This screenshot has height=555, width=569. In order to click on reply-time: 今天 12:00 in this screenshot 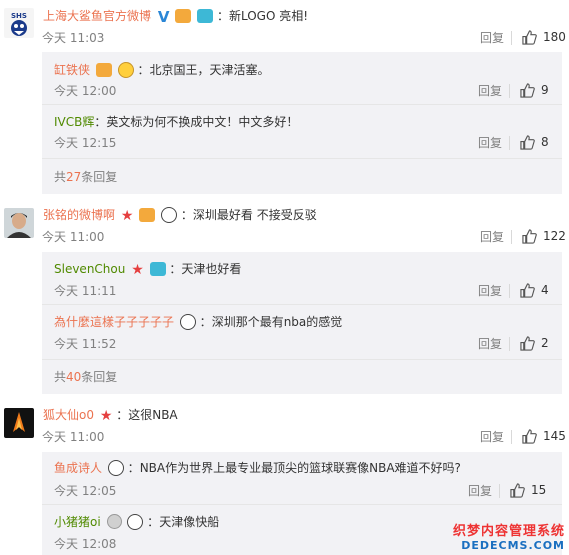, I will do `click(85, 91)`.